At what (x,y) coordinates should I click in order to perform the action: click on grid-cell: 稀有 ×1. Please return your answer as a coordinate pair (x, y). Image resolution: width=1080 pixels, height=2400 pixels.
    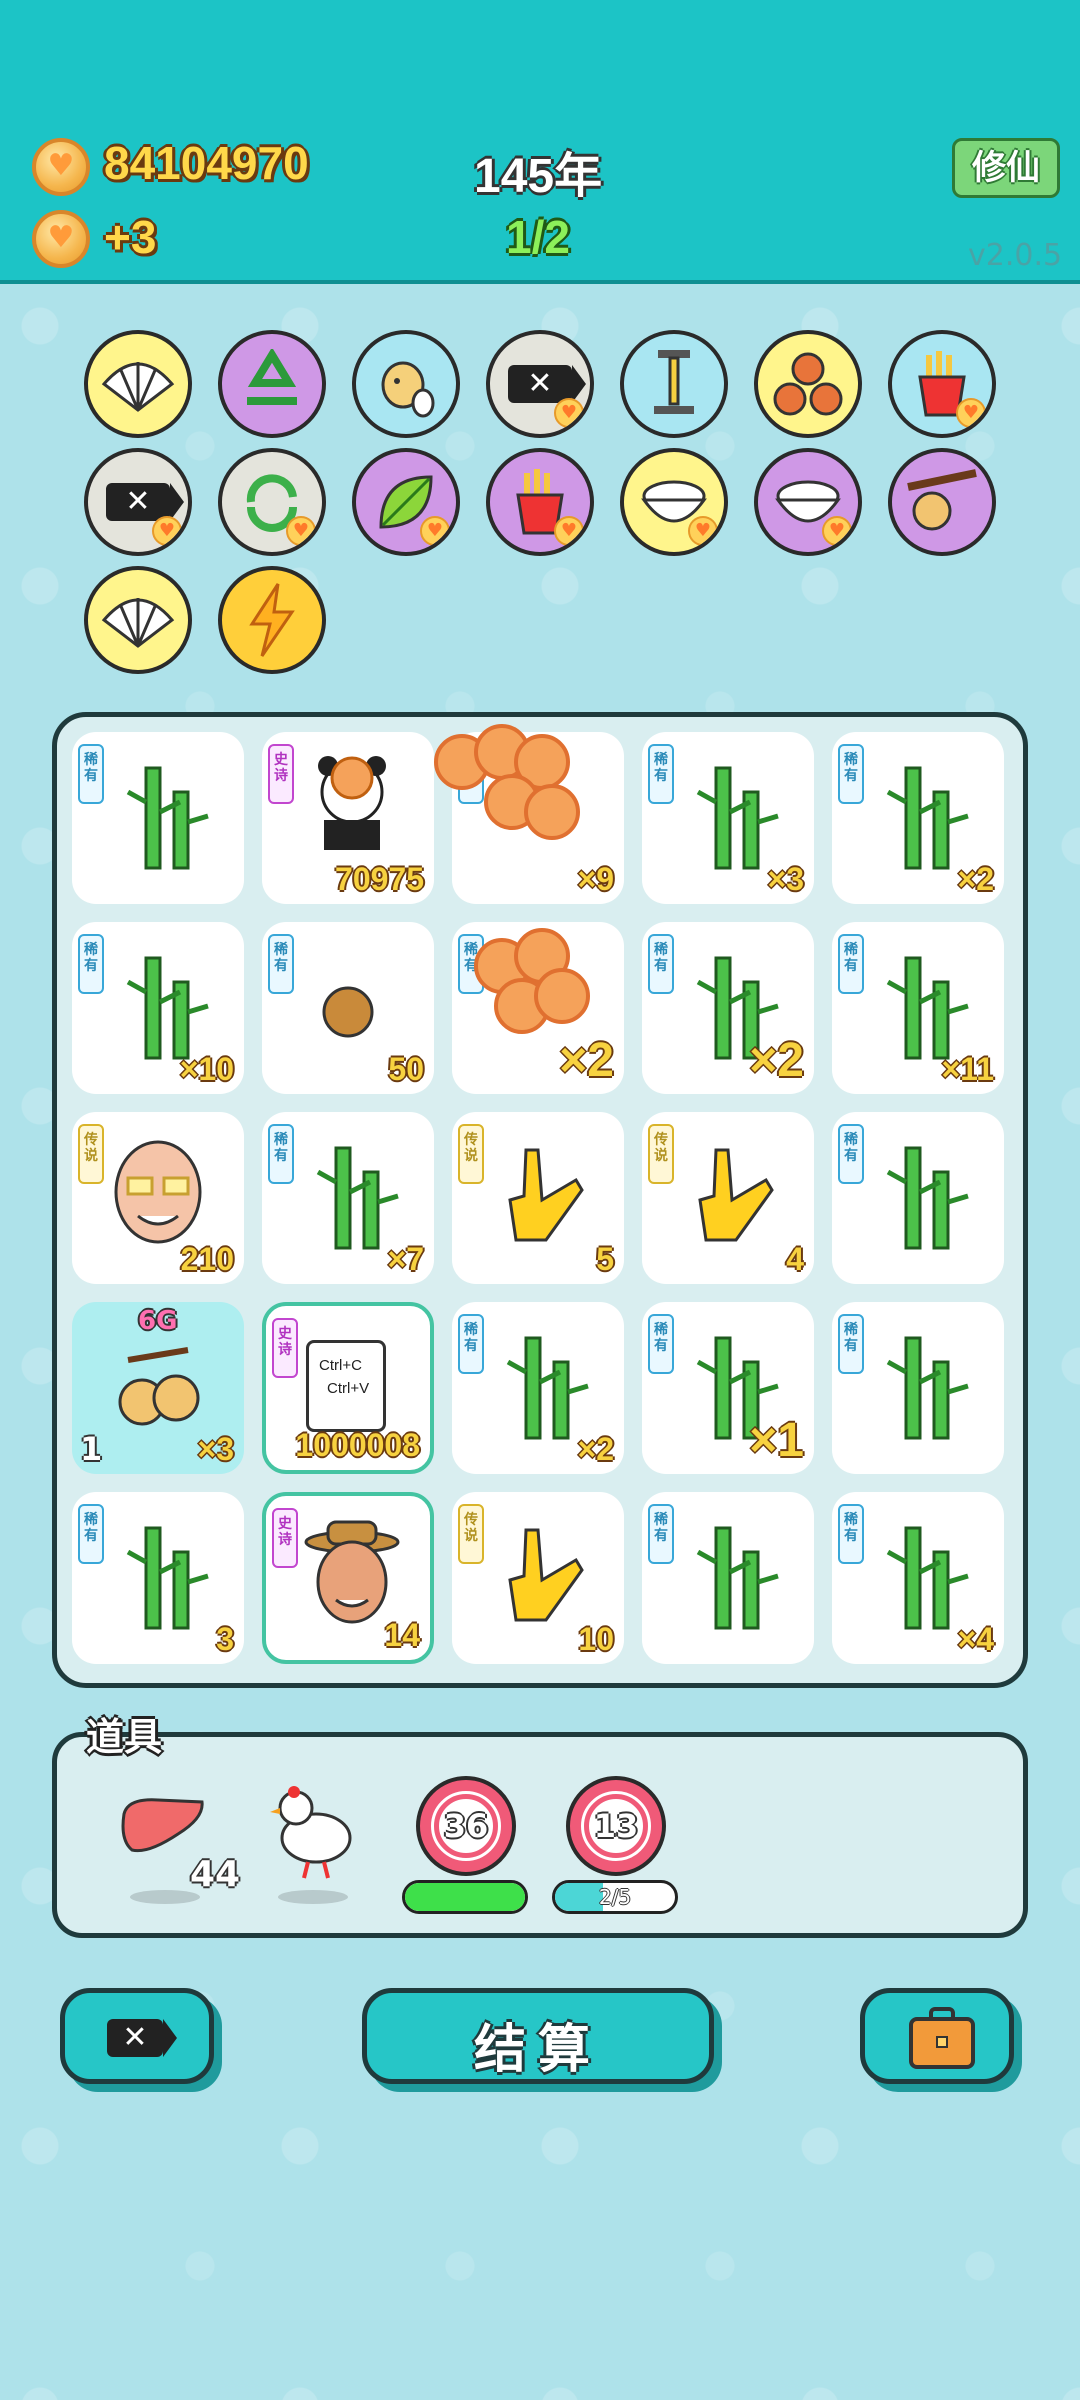
    Looking at the image, I should click on (728, 1388).